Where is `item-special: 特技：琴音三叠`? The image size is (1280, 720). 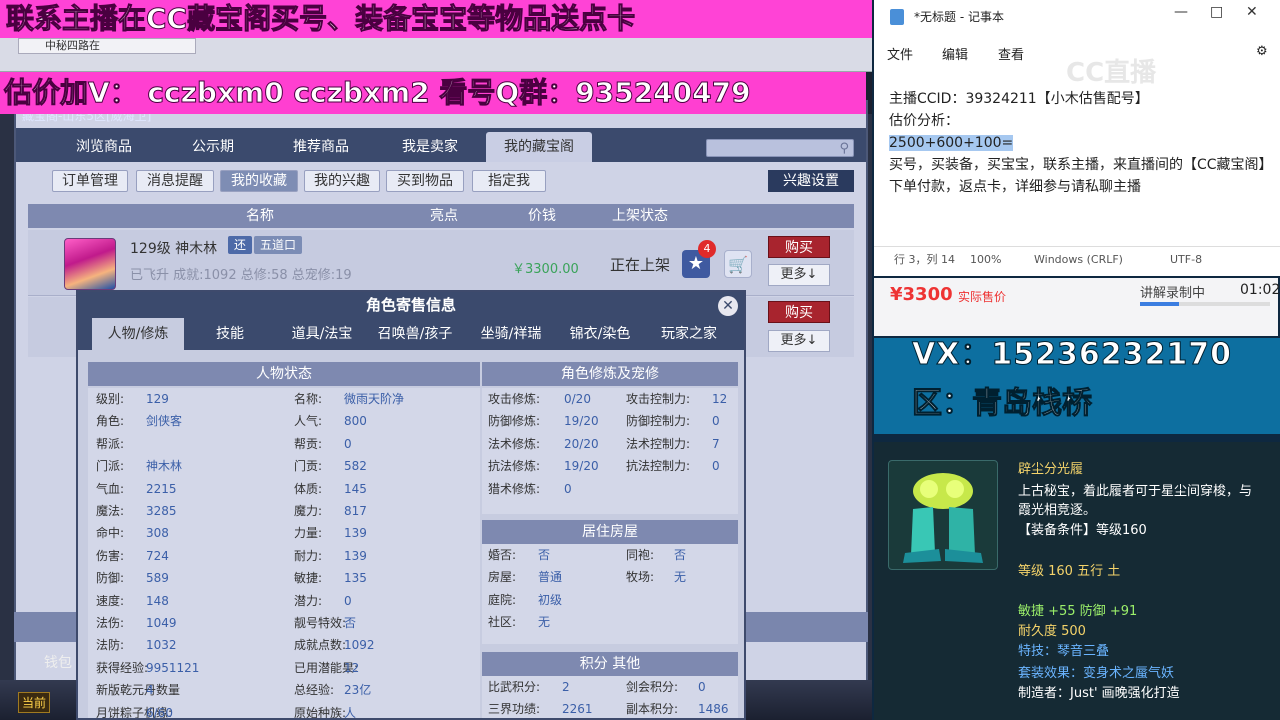
item-special: 特技：琴音三叠 is located at coordinates (1064, 651).